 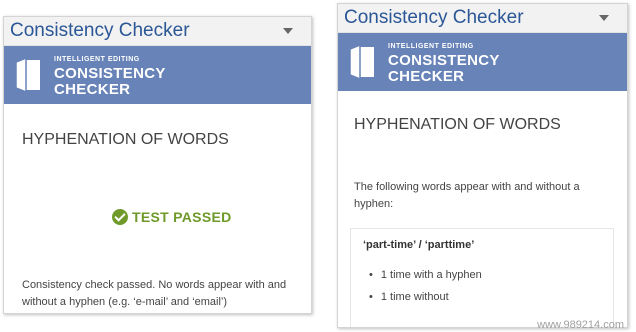 I want to click on list-item: • 1 time with a hyphen, so click(x=425, y=275).